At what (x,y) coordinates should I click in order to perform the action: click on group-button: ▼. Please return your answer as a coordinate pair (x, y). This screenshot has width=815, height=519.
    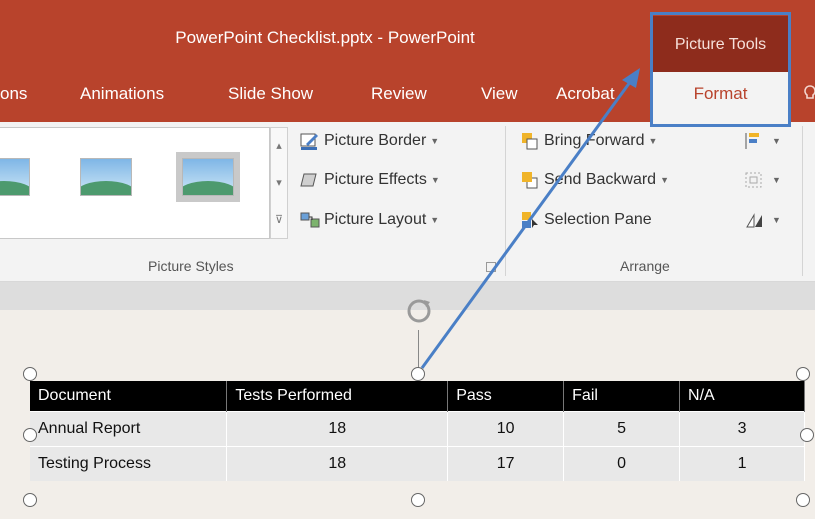
    Looking at the image, I should click on (762, 180).